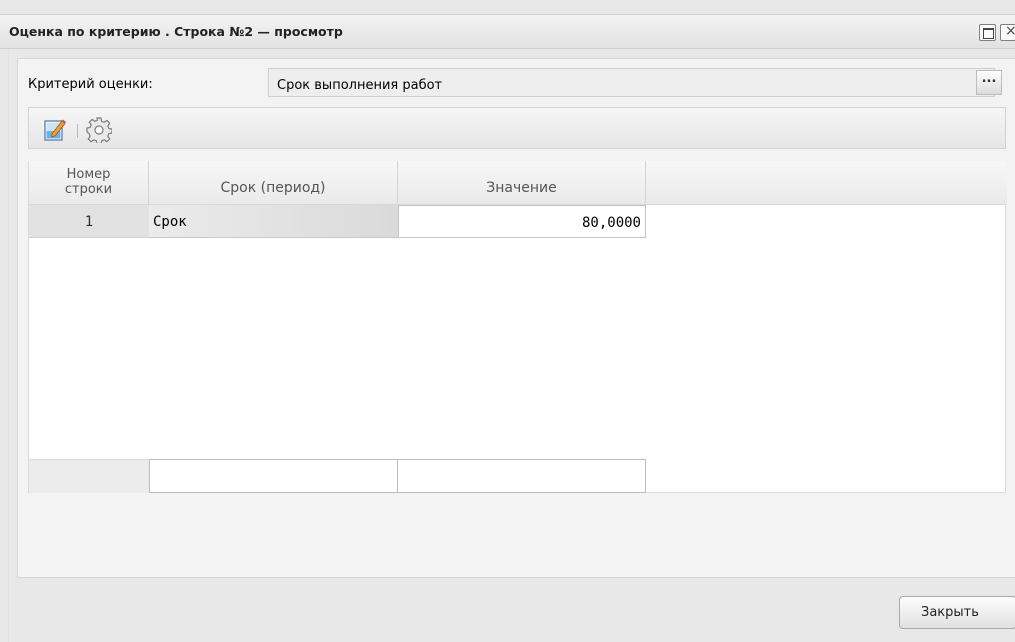 This screenshot has width=1015, height=642. I want to click on column-header-row-number: Номер строки, so click(89, 183).